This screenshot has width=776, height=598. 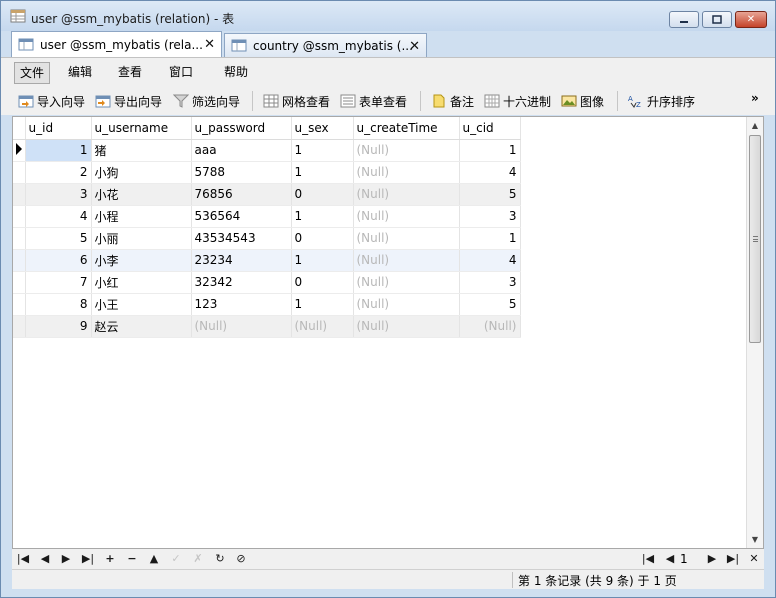 What do you see at coordinates (32, 73) in the screenshot?
I see `menu-file: 文件` at bounding box center [32, 73].